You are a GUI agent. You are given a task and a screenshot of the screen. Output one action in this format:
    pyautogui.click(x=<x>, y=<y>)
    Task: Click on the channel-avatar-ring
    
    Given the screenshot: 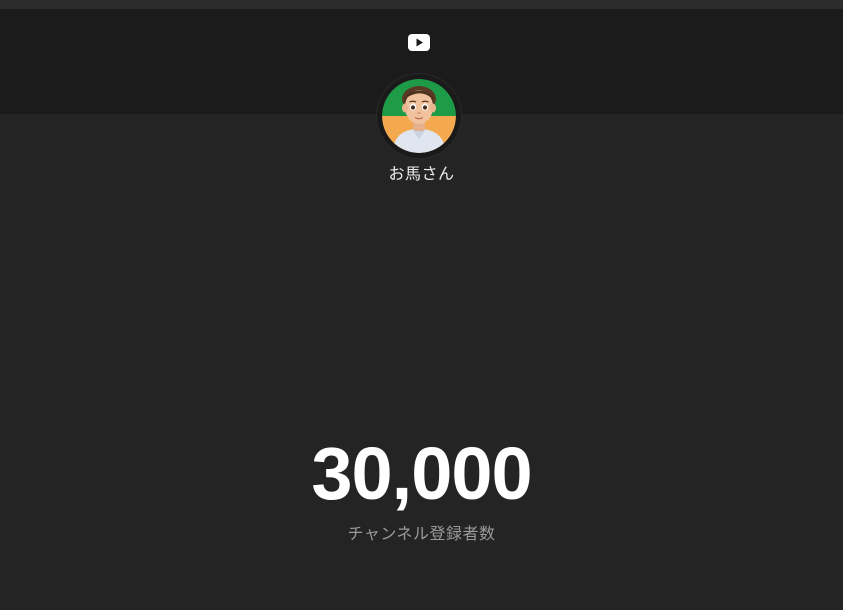 What is the action you would take?
    pyautogui.click(x=419, y=116)
    